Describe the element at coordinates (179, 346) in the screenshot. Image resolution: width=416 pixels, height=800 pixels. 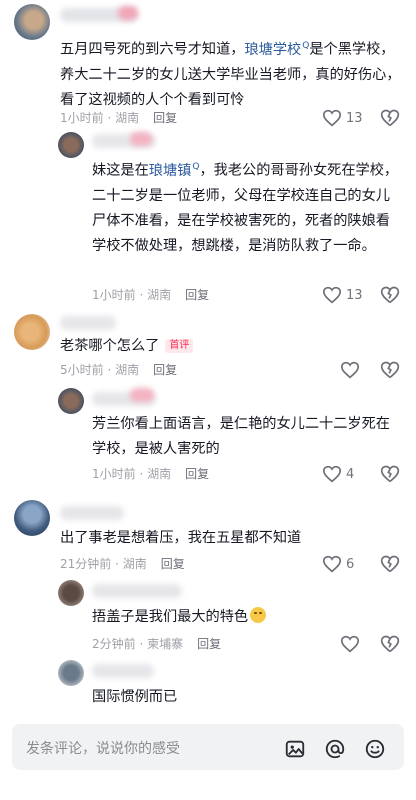
I see `first-comment-badge: 首评` at that location.